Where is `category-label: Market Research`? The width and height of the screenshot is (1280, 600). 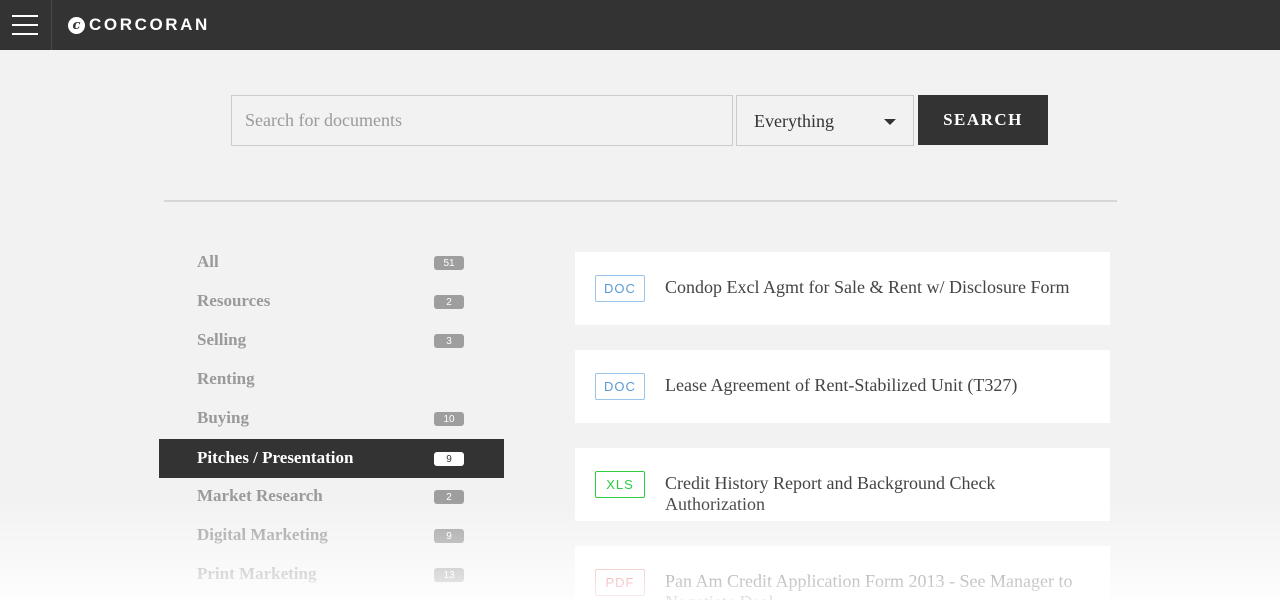
category-label: Market Research is located at coordinates (260, 495).